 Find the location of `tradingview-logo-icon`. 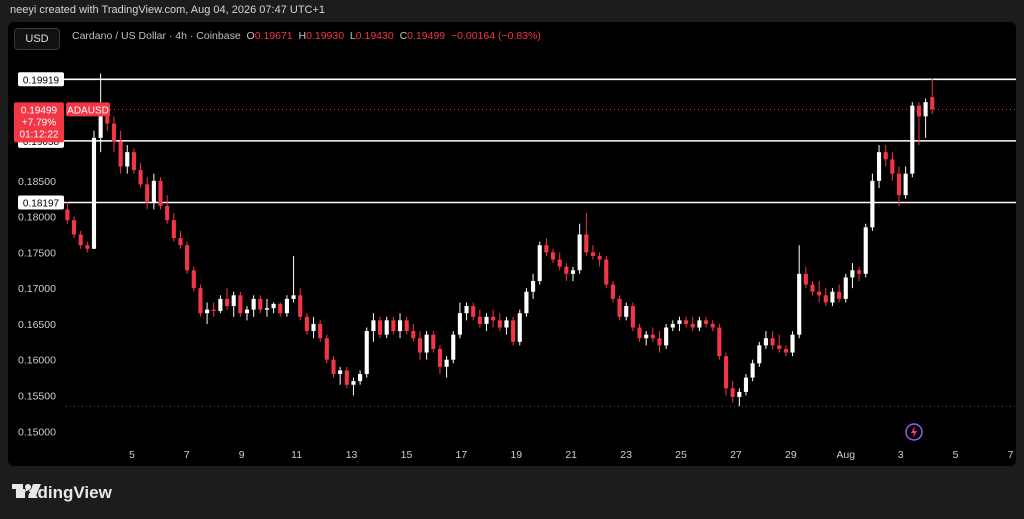

tradingview-logo-icon is located at coordinates (26, 491).